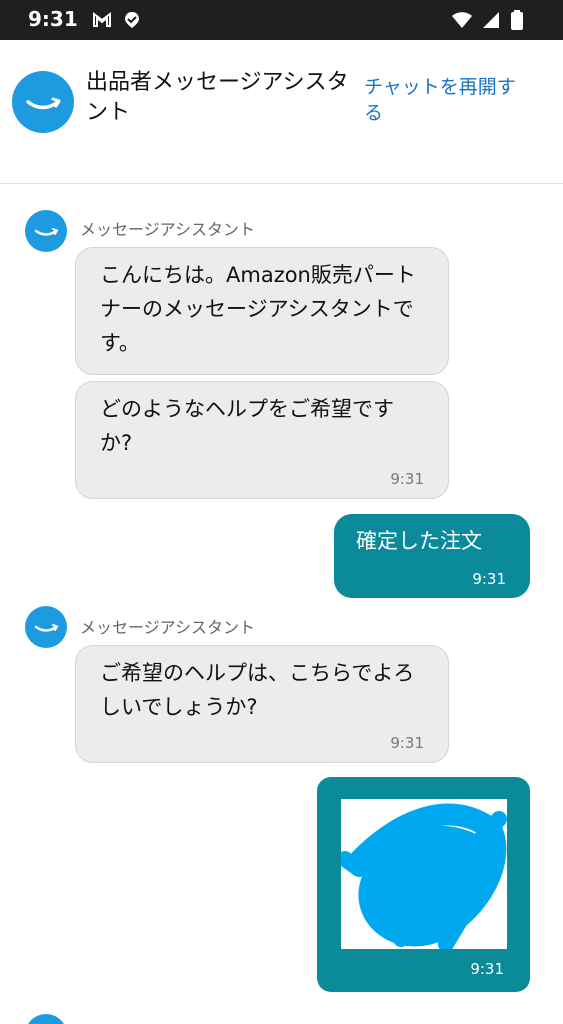  Describe the element at coordinates (449, 100) in the screenshot. I see `restart-chat-link: チャットを再開する` at that location.